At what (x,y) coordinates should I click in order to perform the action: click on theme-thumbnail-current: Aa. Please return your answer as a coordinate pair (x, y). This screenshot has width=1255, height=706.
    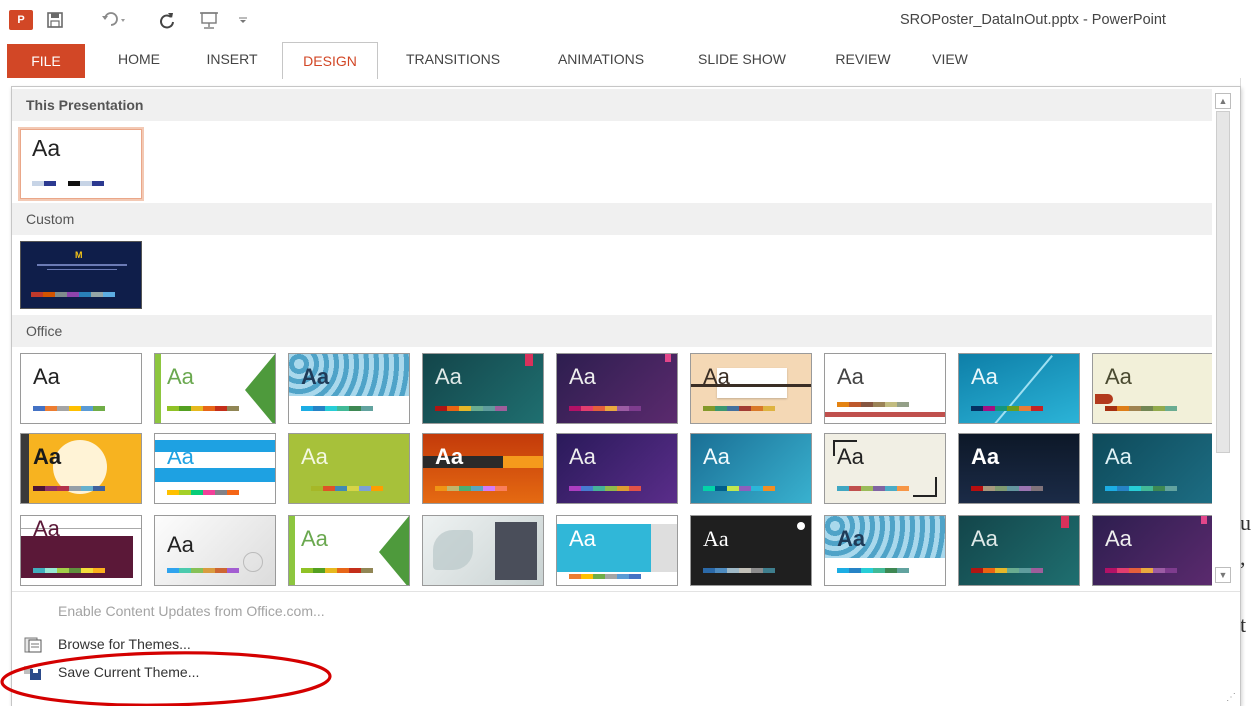
    Looking at the image, I should click on (81, 164).